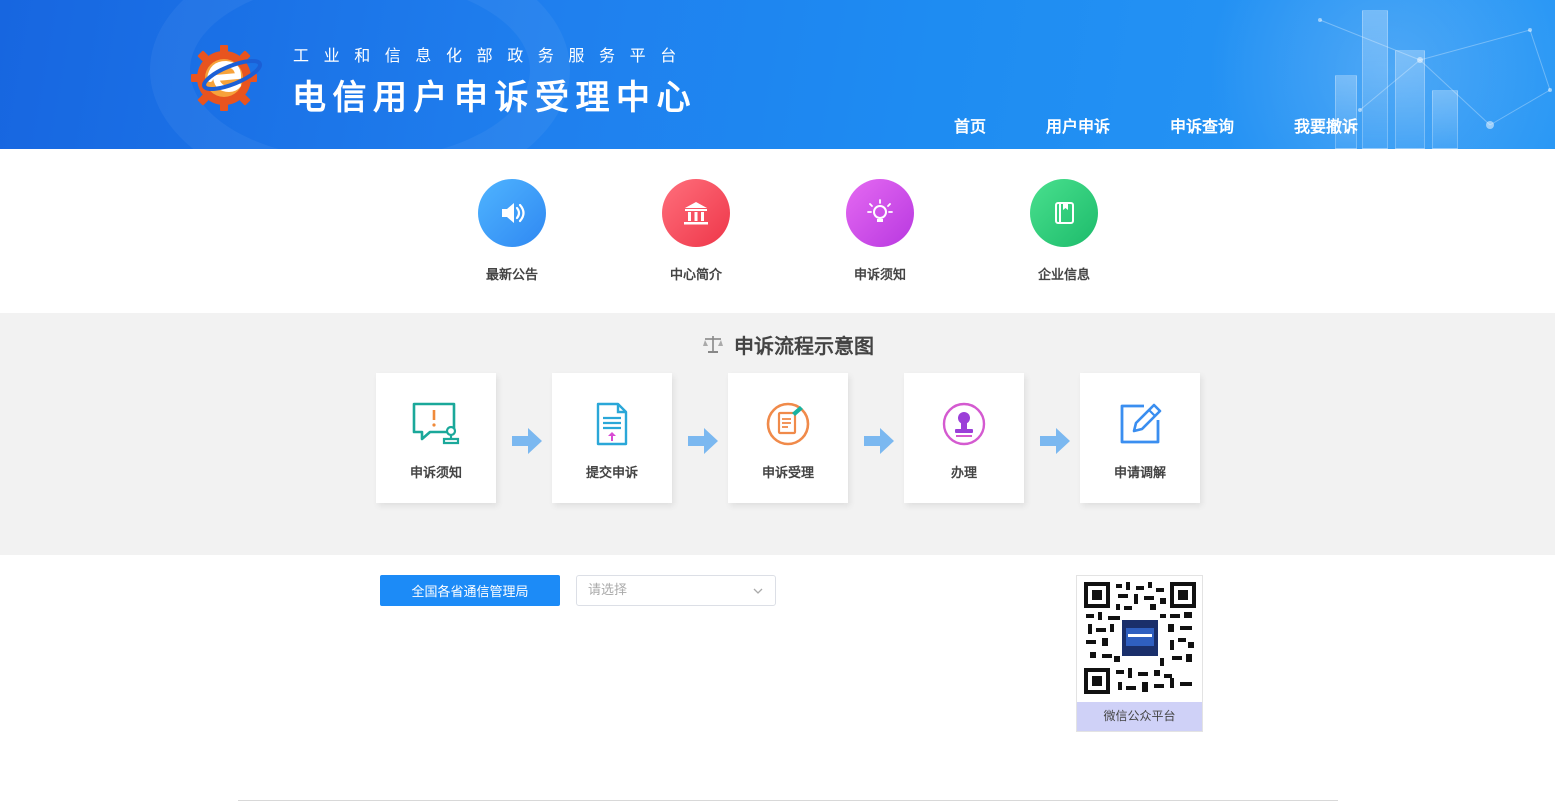 The height and width of the screenshot is (804, 1555). What do you see at coordinates (696, 213) in the screenshot?
I see `building-icon` at bounding box center [696, 213].